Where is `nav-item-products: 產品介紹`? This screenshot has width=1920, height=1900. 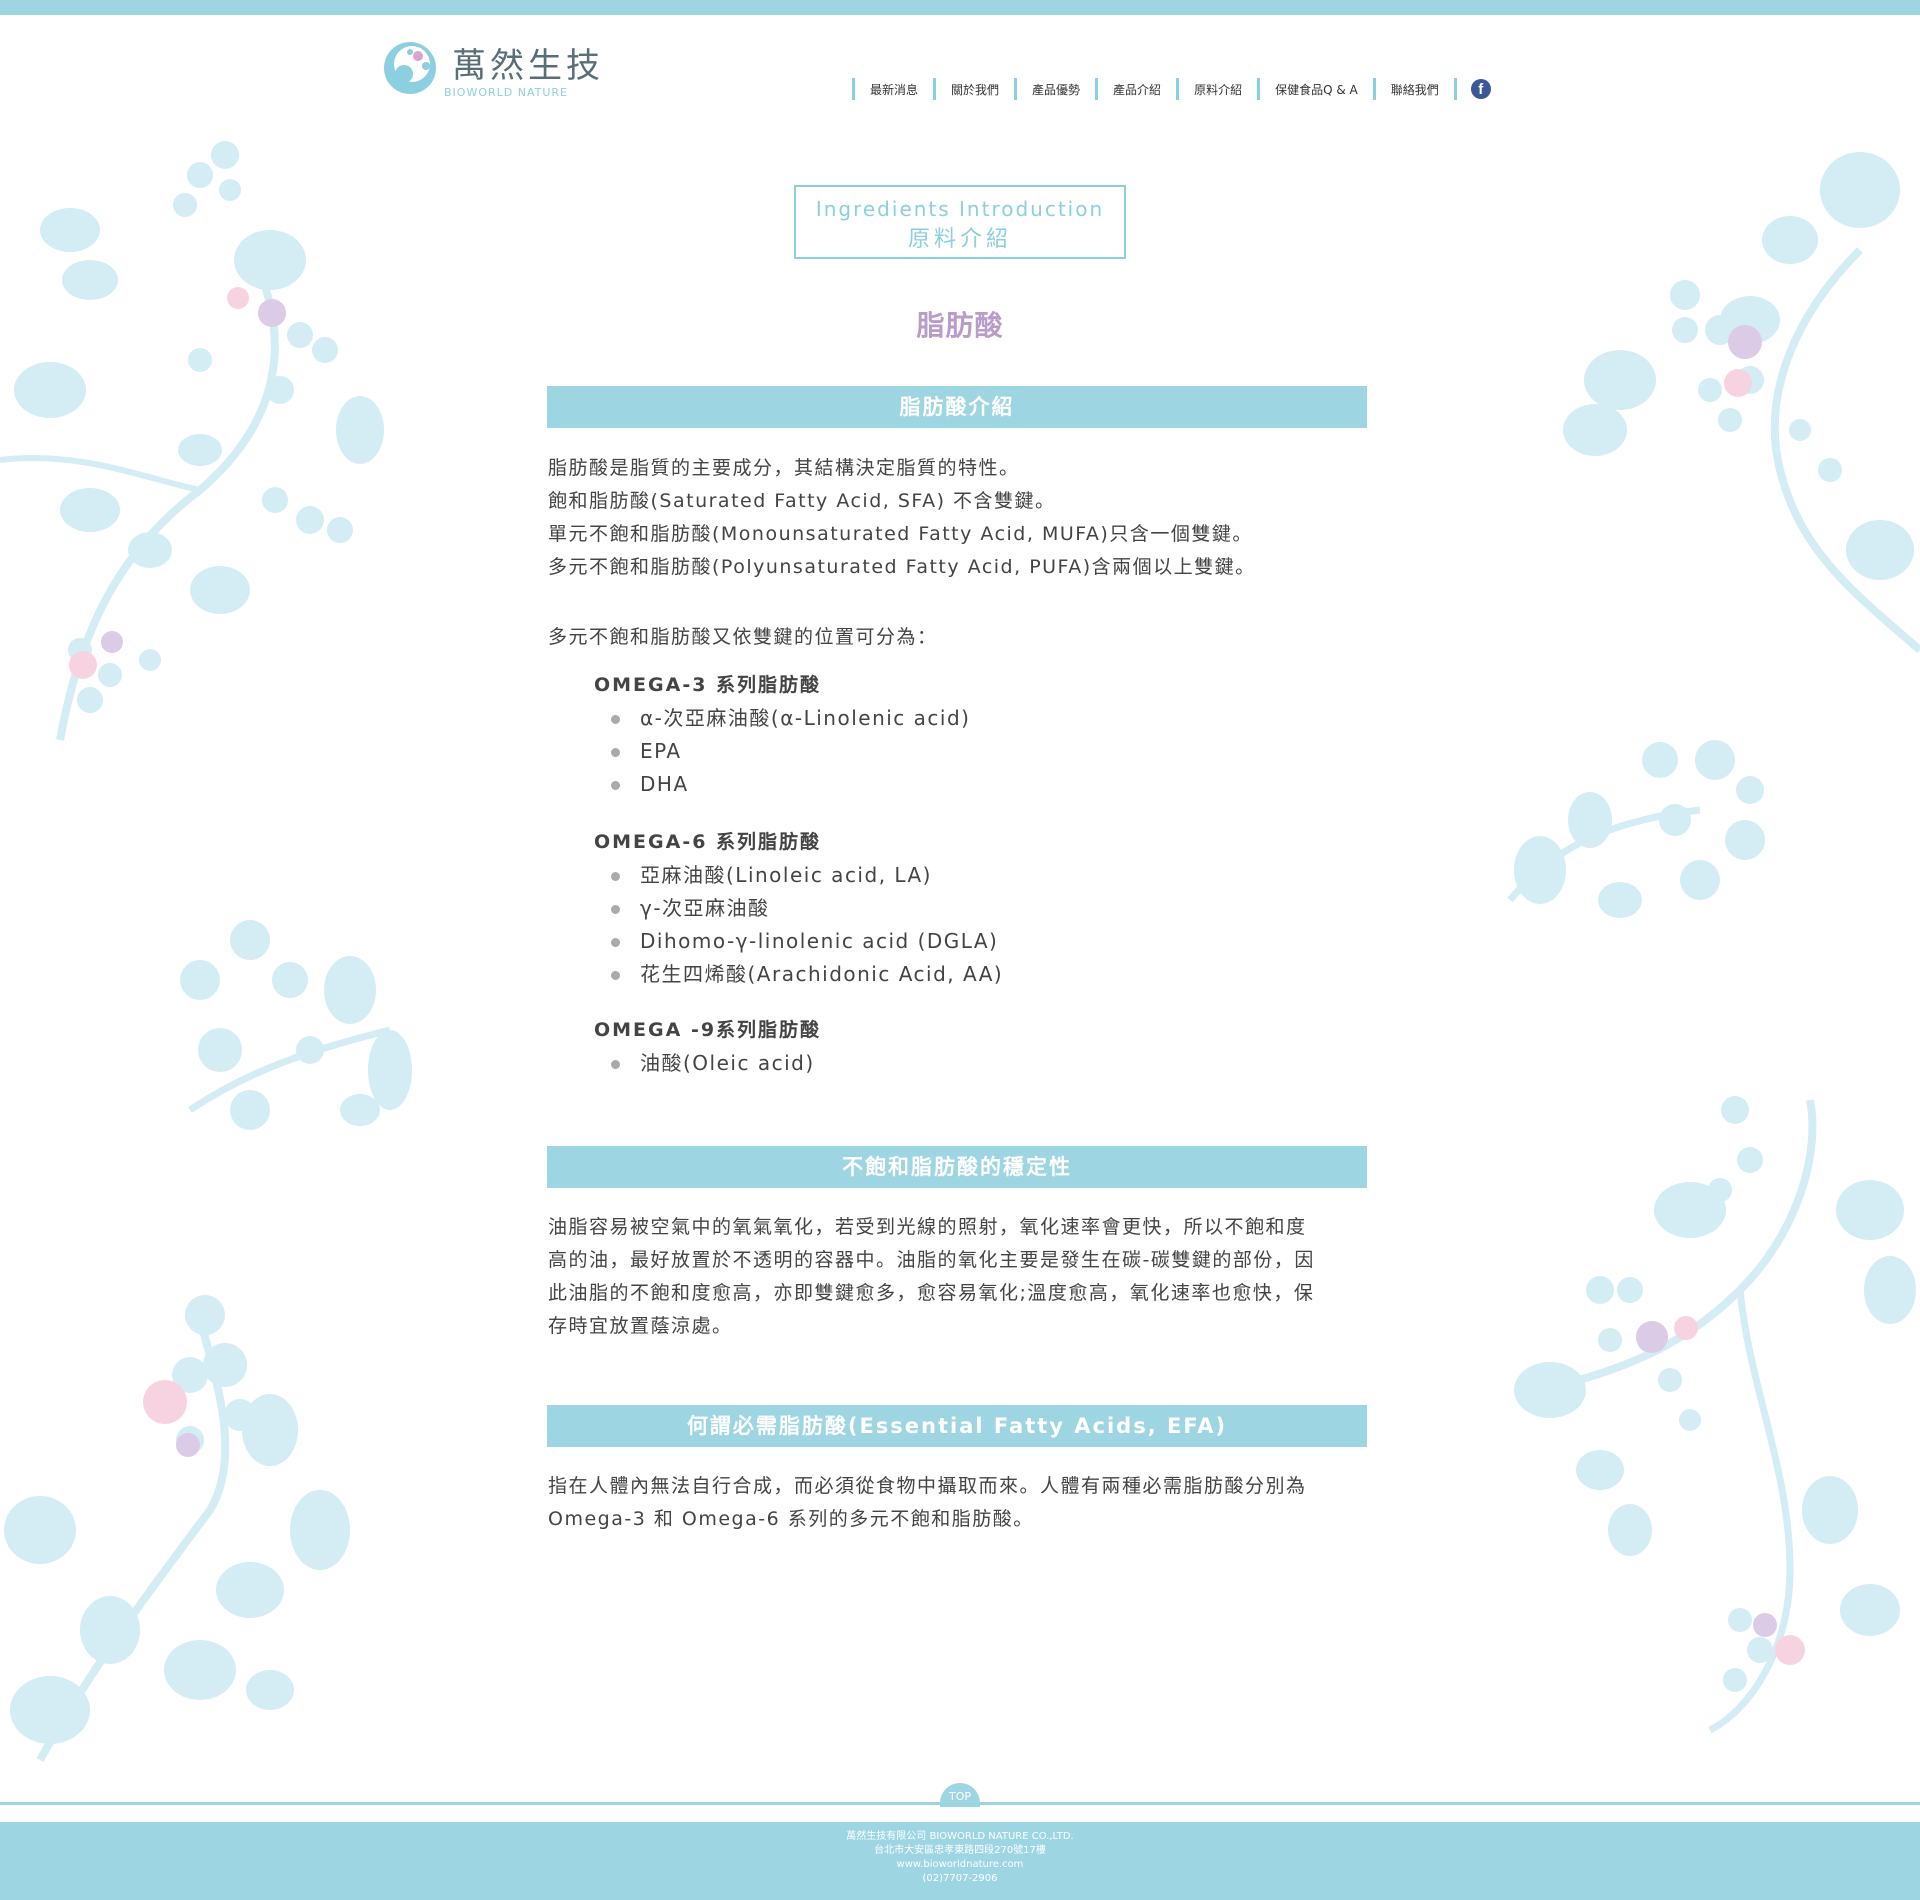
nav-item-products: 產品介紹 is located at coordinates (1135, 89).